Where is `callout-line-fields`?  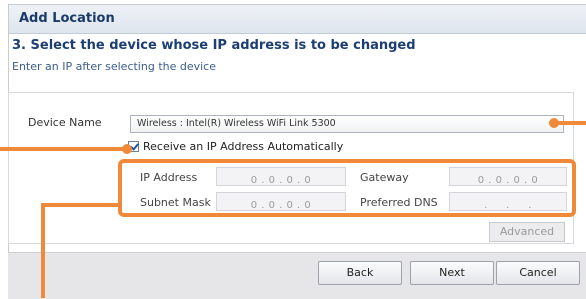
callout-line-fields is located at coordinates (43, 250).